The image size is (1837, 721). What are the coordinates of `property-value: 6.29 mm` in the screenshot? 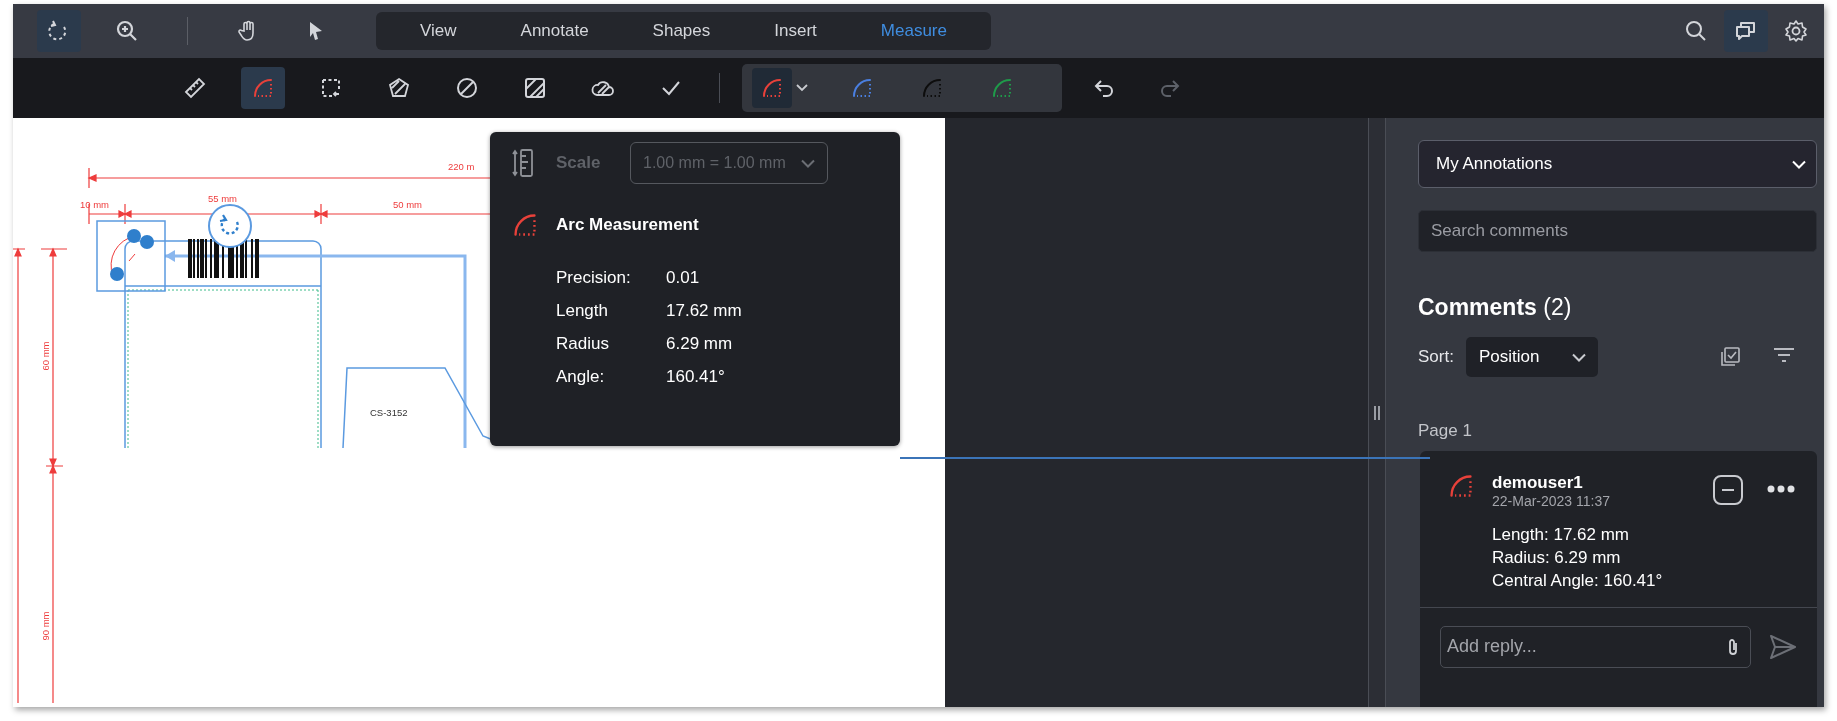 It's located at (700, 344).